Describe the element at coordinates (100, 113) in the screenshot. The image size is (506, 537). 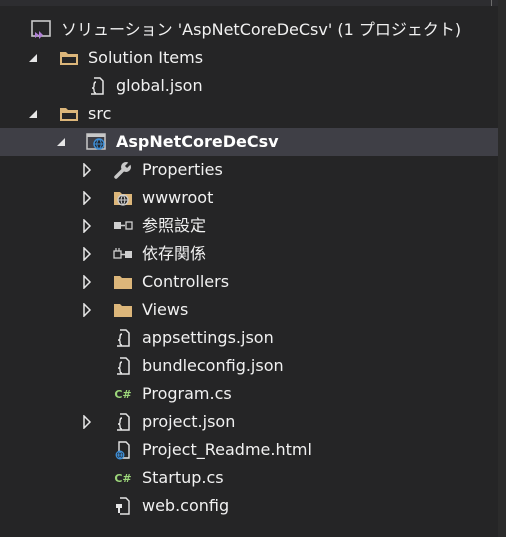
I see `item-label: src` at that location.